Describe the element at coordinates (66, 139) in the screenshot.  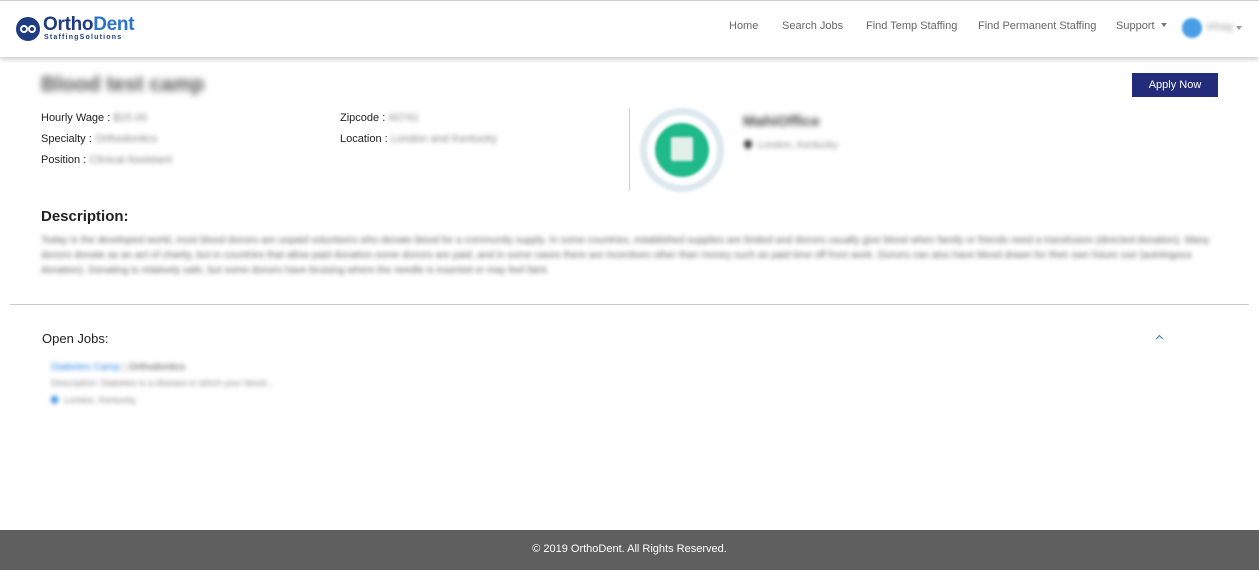
I see `specialty-label: Specialty :` at that location.